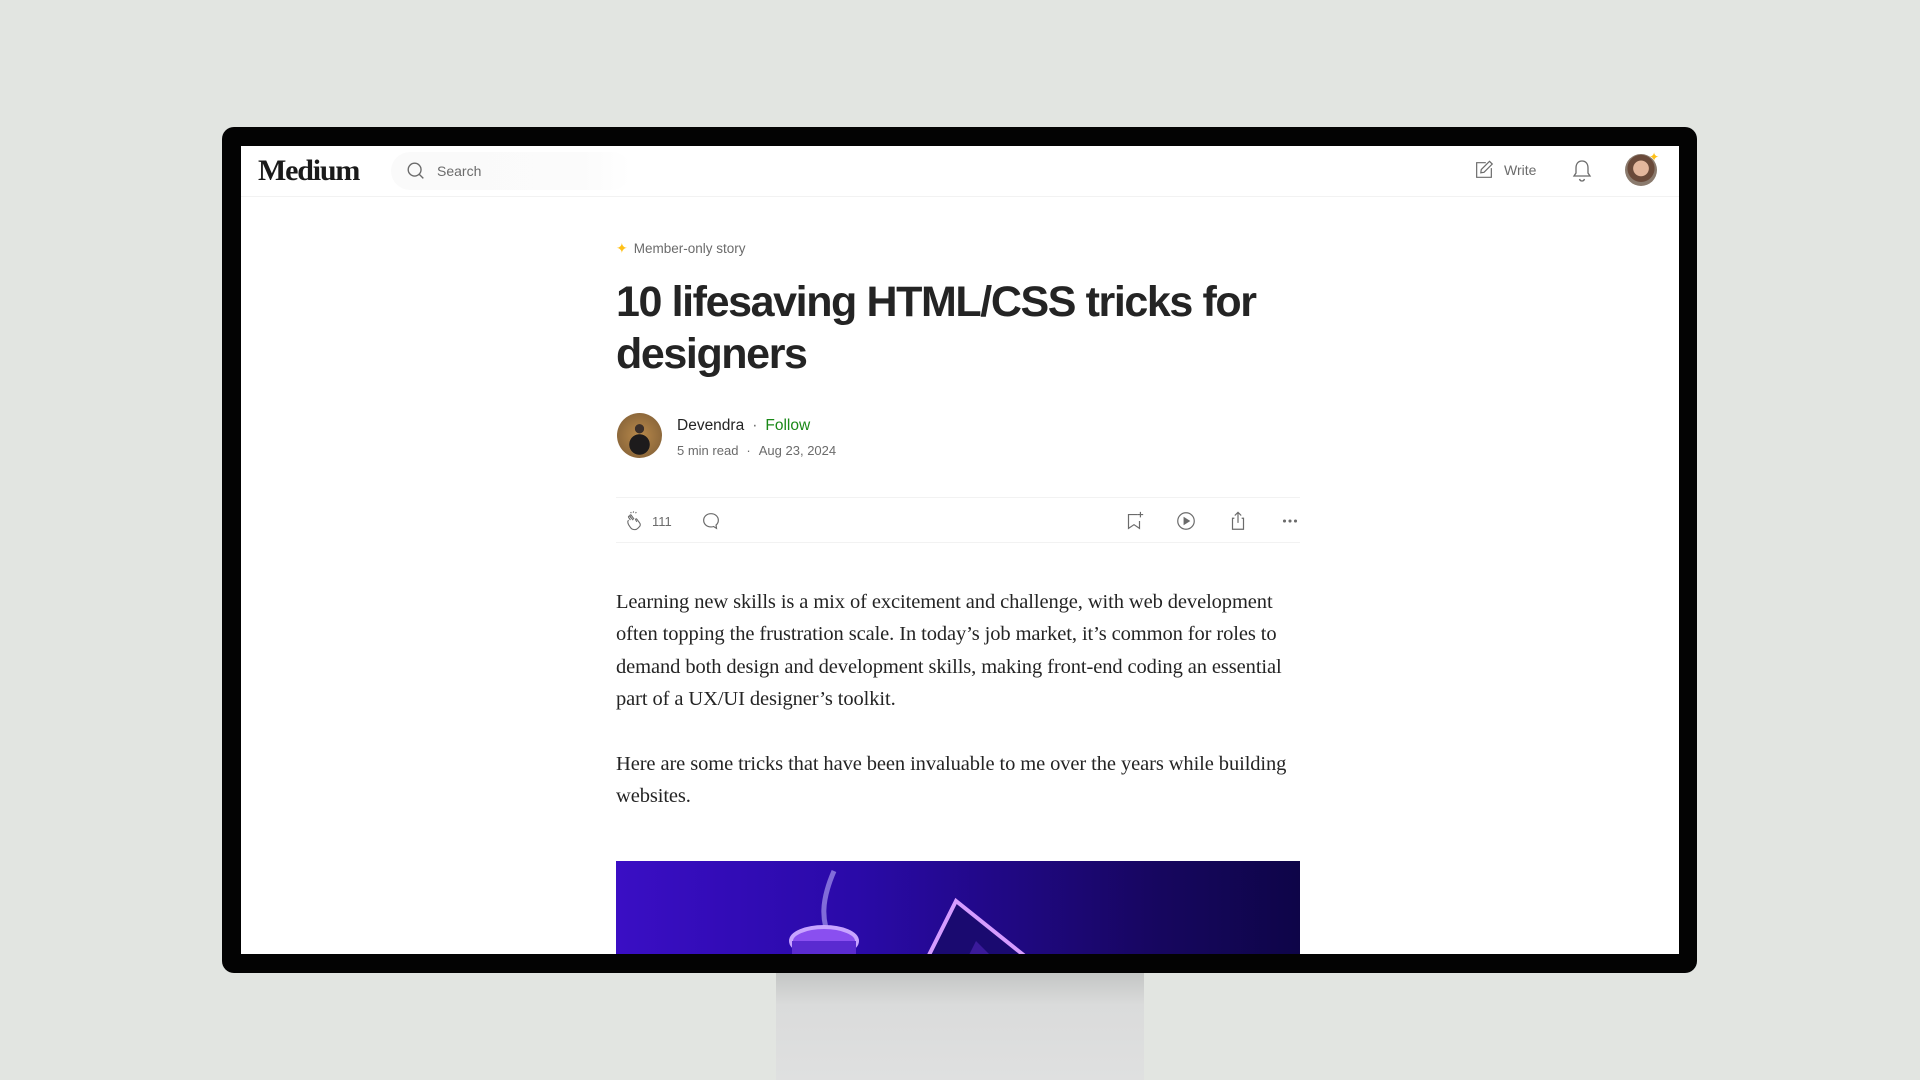 This screenshot has width=1920, height=1080. Describe the element at coordinates (634, 521) in the screenshot. I see `clap-icon` at that location.